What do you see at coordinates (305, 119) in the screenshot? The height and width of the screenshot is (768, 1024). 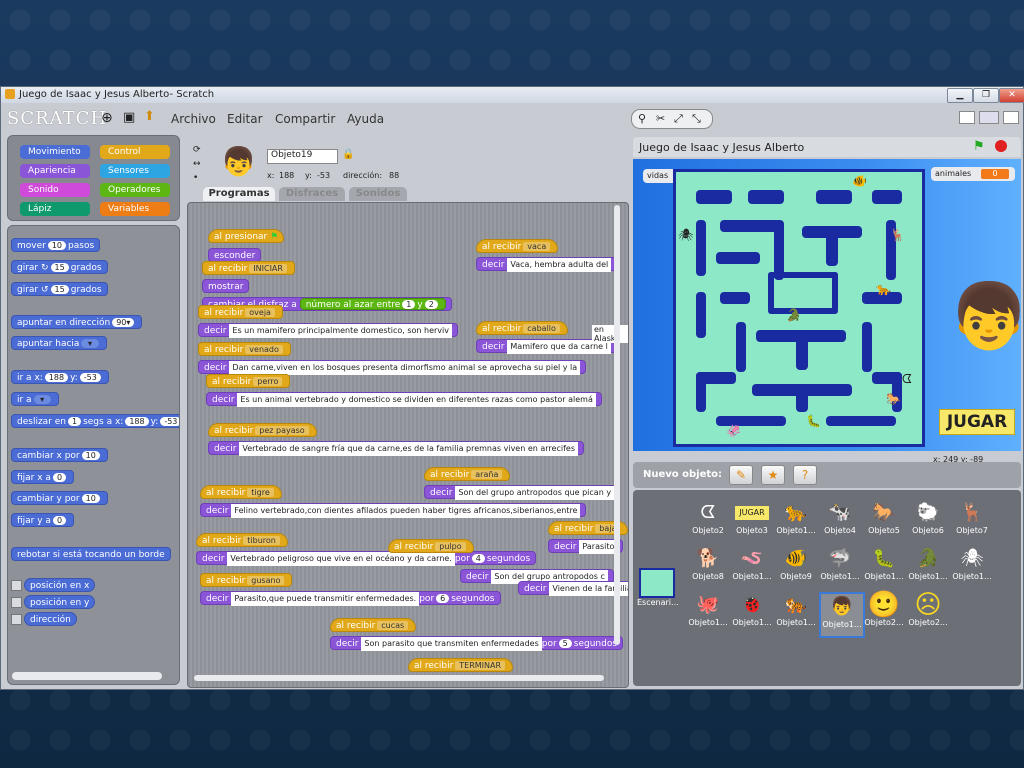 I see `menu-compartir: Compartir` at bounding box center [305, 119].